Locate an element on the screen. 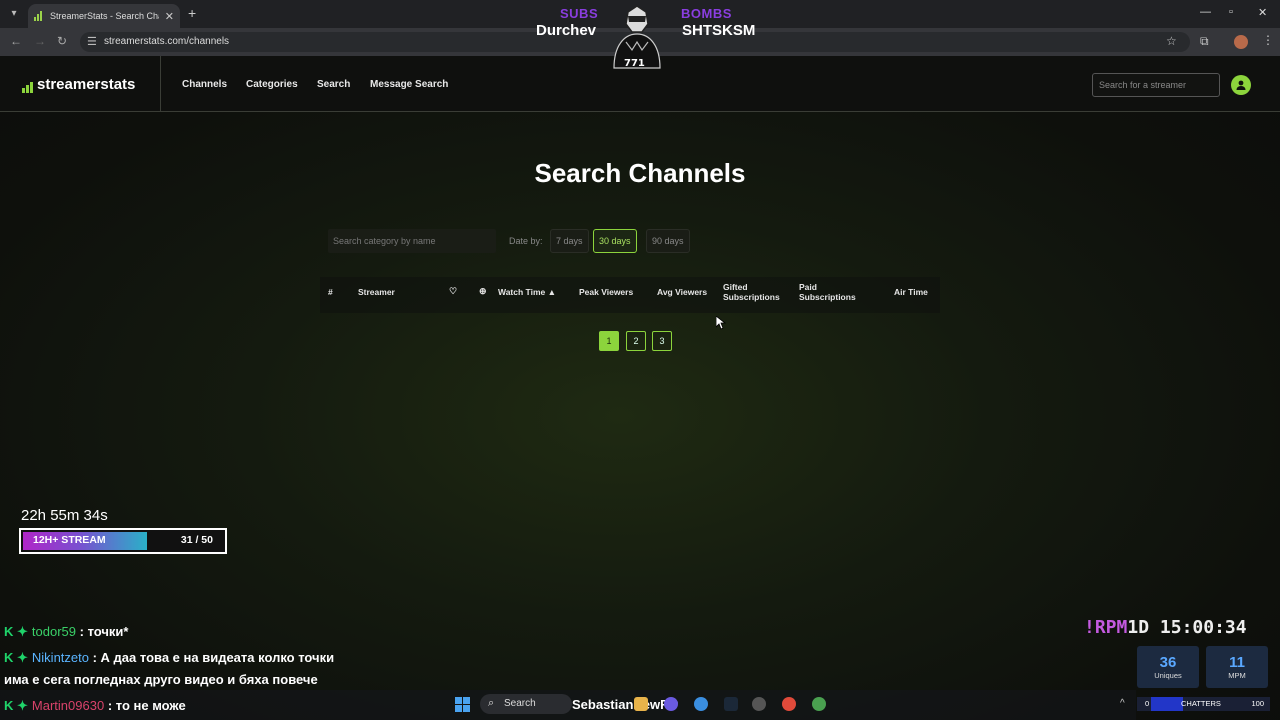  user-account-icon is located at coordinates (1241, 85).